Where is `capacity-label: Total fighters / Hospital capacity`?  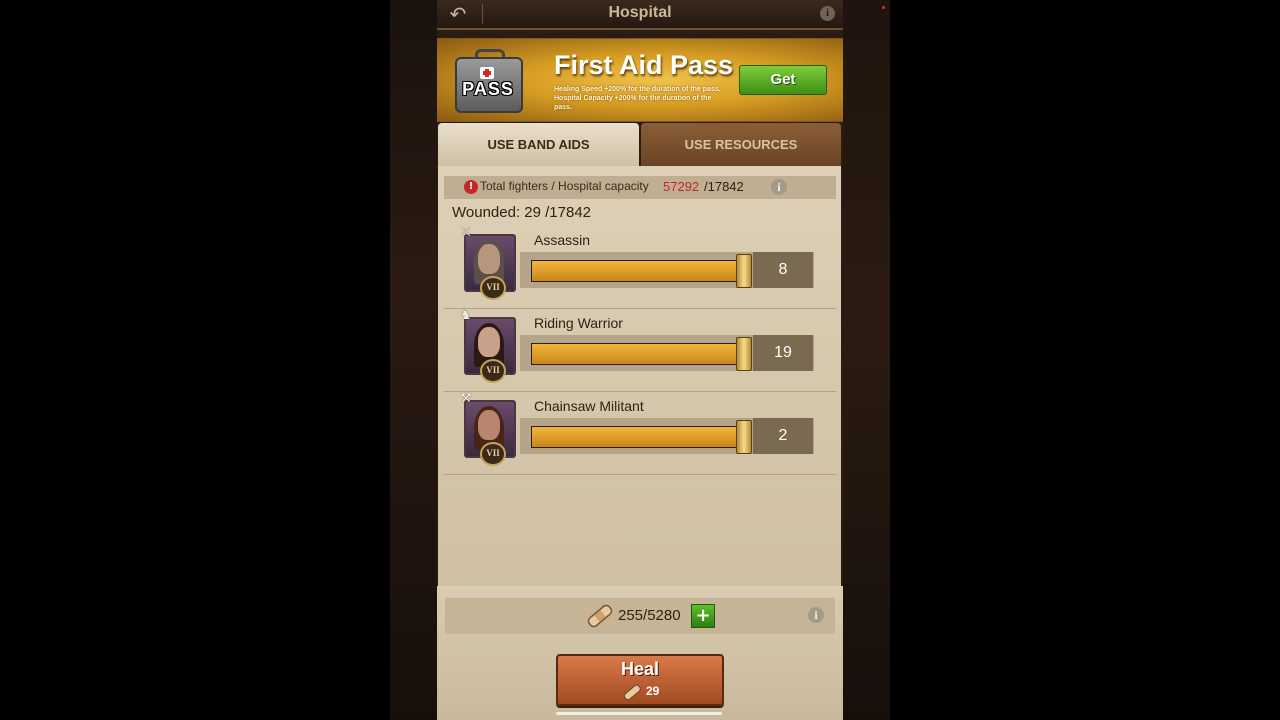 capacity-label: Total fighters / Hospital capacity is located at coordinates (564, 186).